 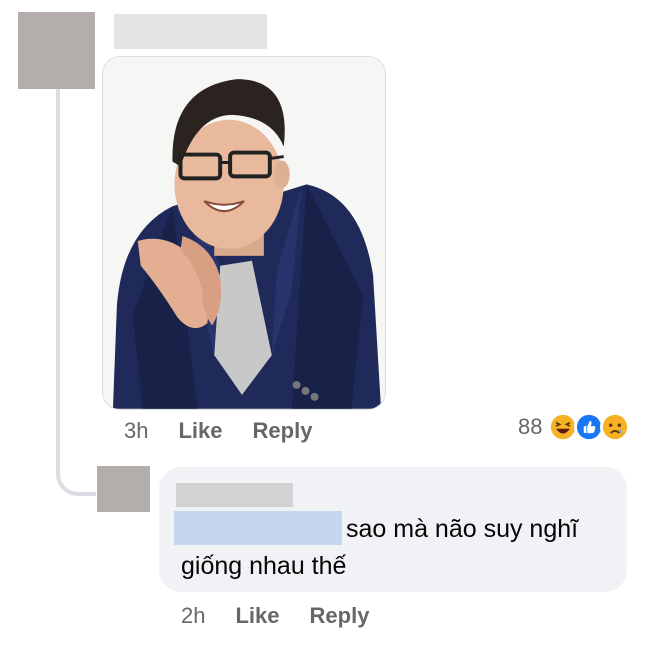 What do you see at coordinates (136, 431) in the screenshot?
I see `comment-time: 3h` at bounding box center [136, 431].